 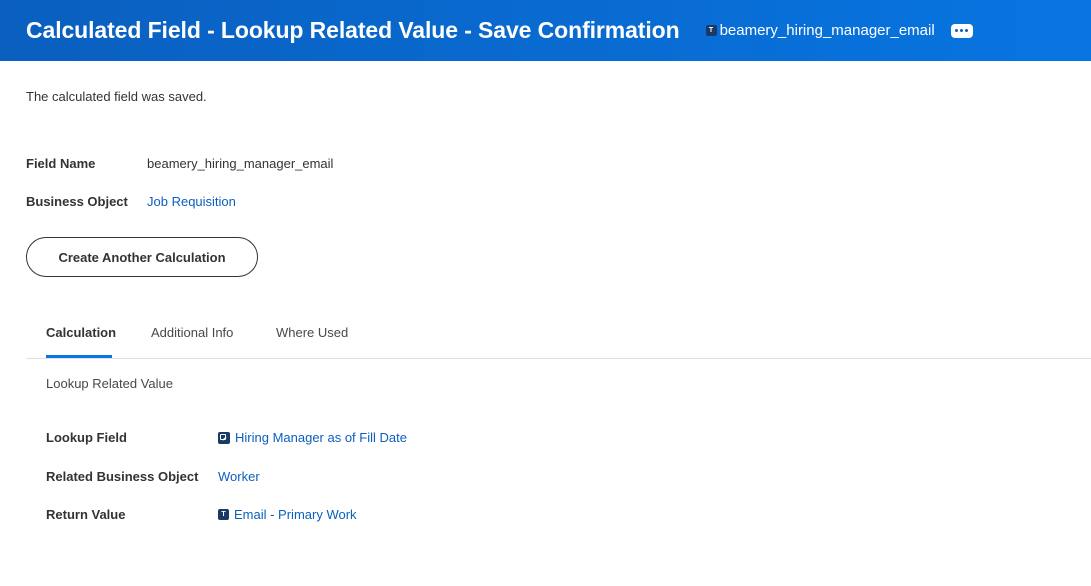 I want to click on return-value-value: T Email - Primary Work, so click(x=287, y=514).